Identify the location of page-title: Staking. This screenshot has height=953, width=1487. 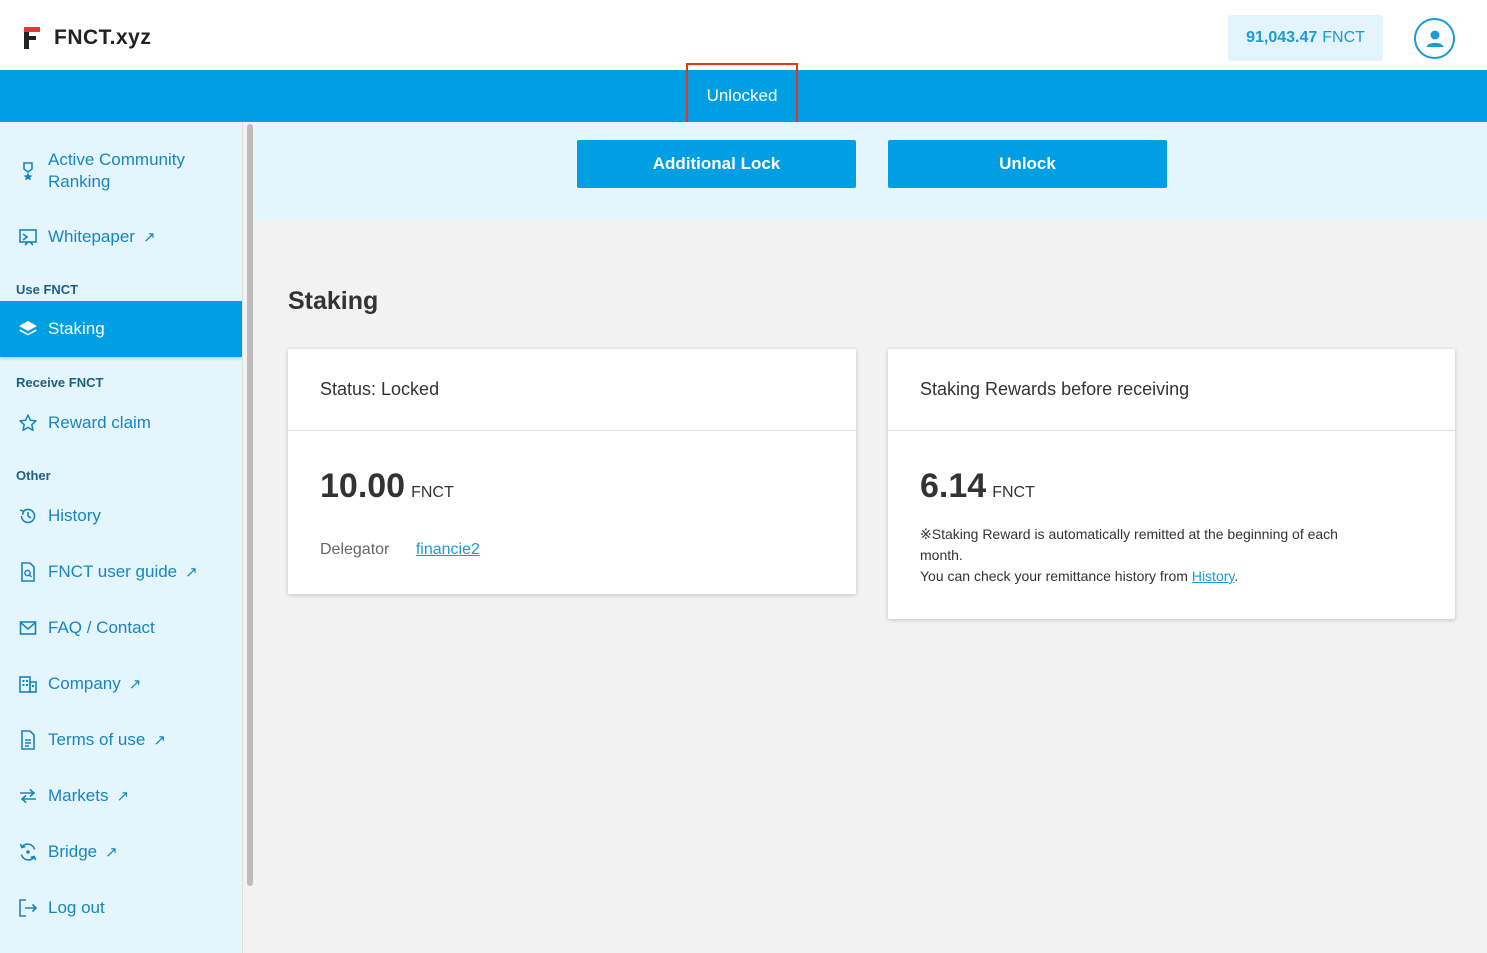
(333, 301).